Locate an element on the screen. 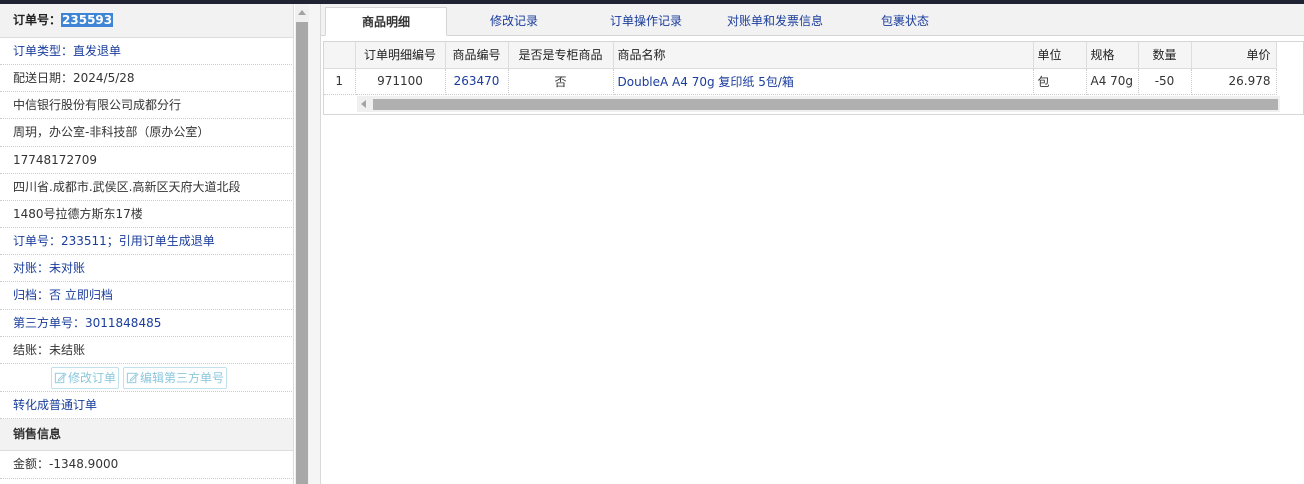  edit-order-label: 修改订单 is located at coordinates (92, 378).